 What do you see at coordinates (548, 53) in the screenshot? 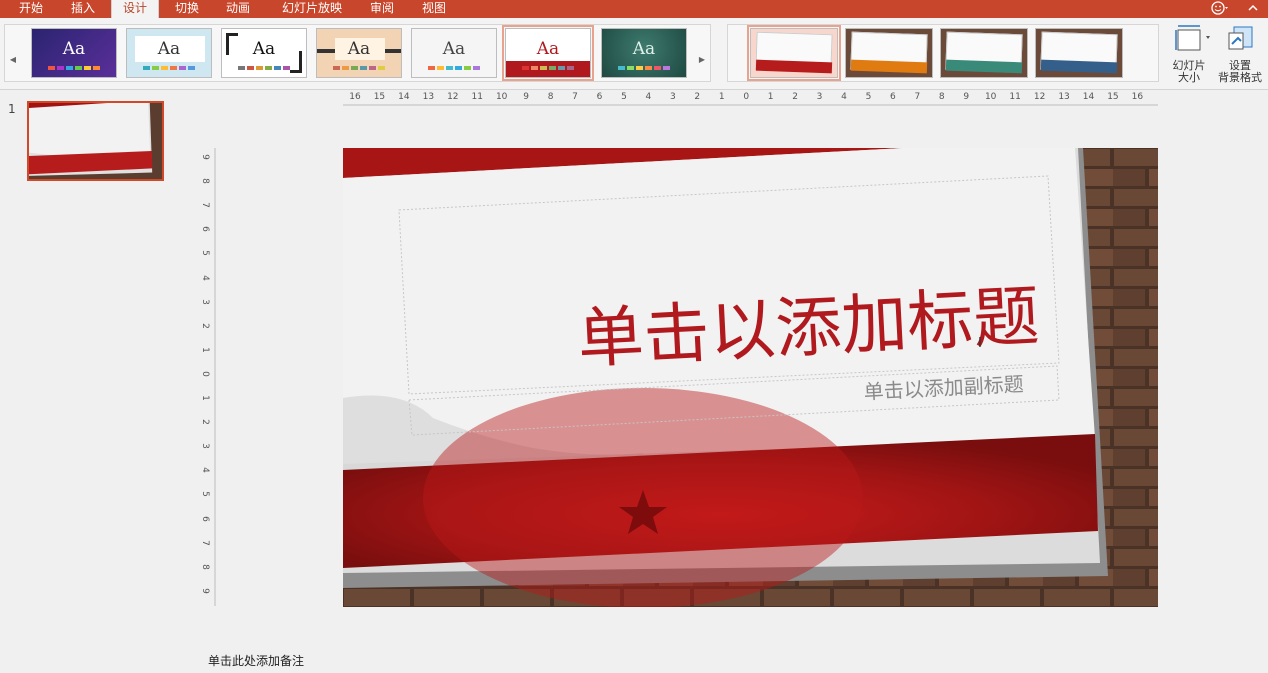
I see `theme-6: Aa` at bounding box center [548, 53].